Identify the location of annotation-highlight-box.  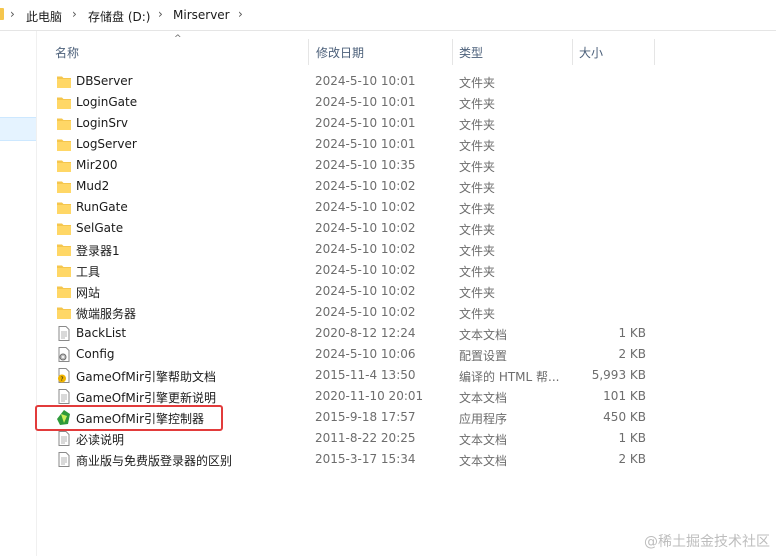
(129, 418).